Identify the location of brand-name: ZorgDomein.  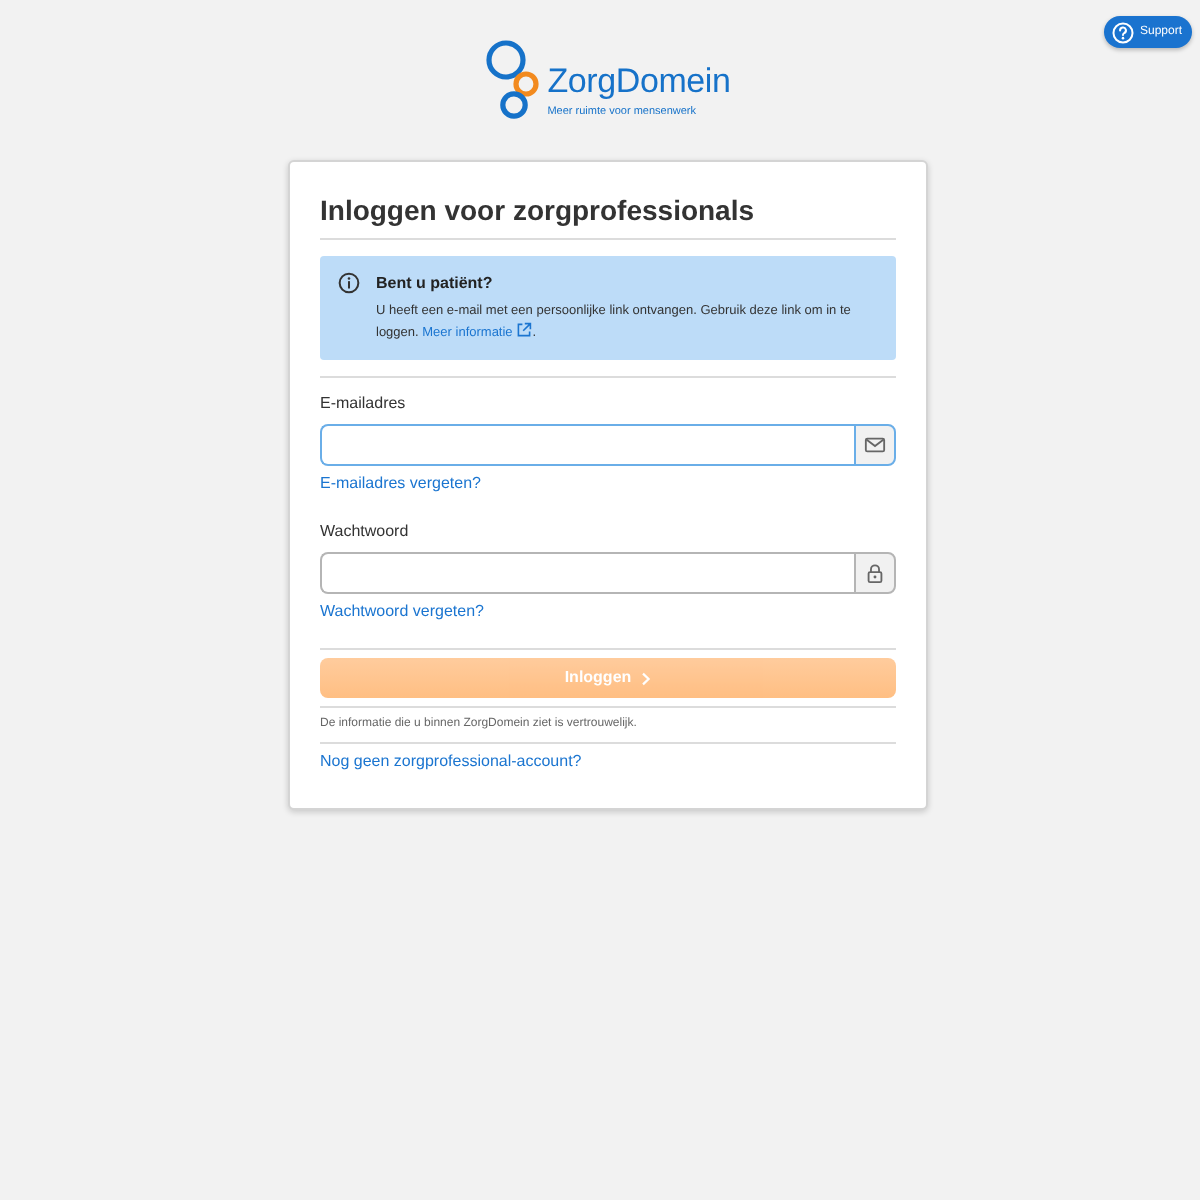
(639, 82).